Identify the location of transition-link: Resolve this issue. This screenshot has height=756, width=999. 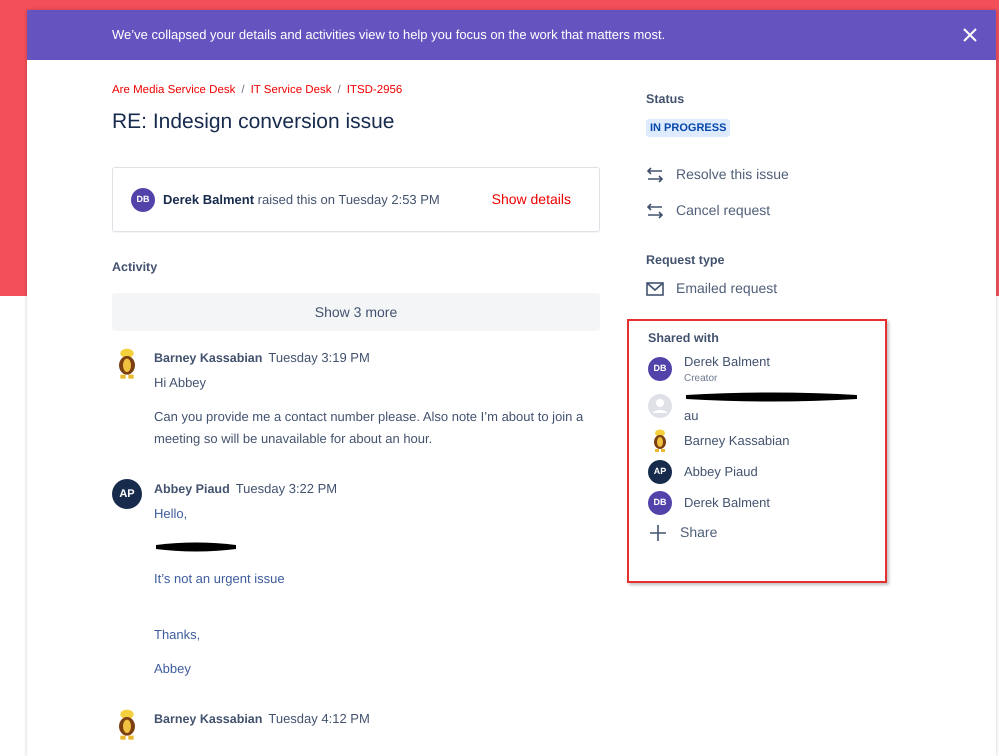
(766, 175).